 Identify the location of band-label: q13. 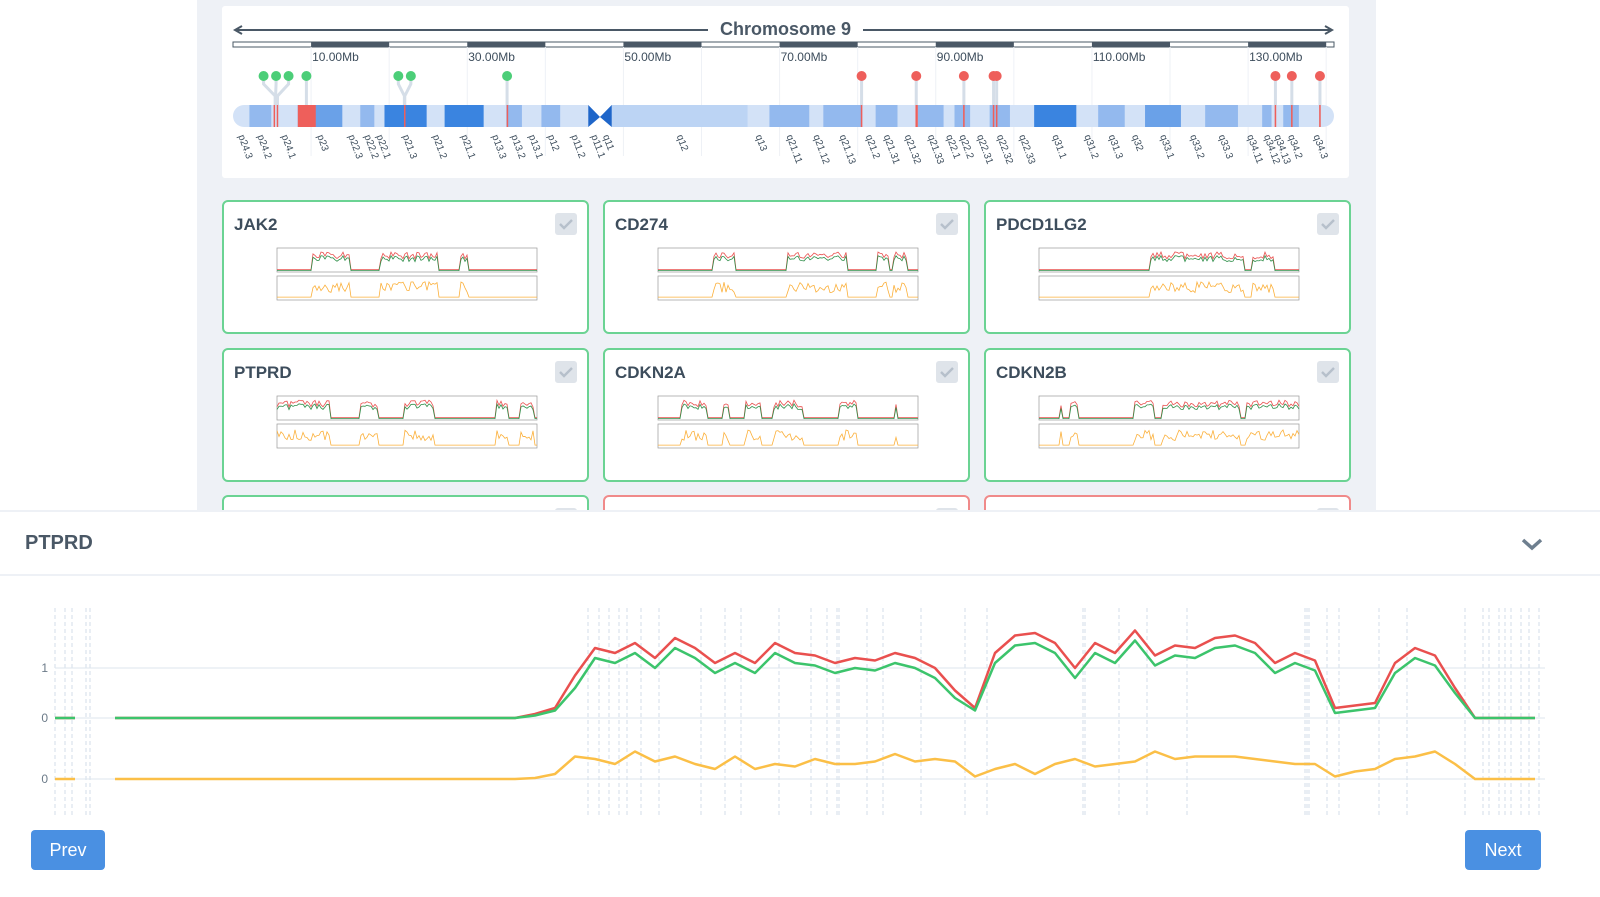
(761, 143).